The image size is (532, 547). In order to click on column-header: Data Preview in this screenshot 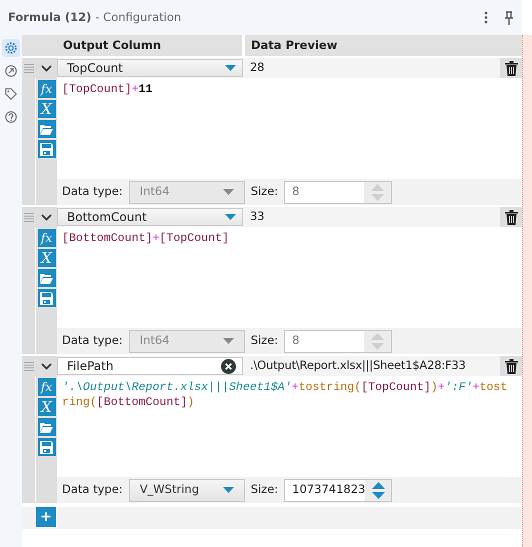, I will do `click(294, 45)`.